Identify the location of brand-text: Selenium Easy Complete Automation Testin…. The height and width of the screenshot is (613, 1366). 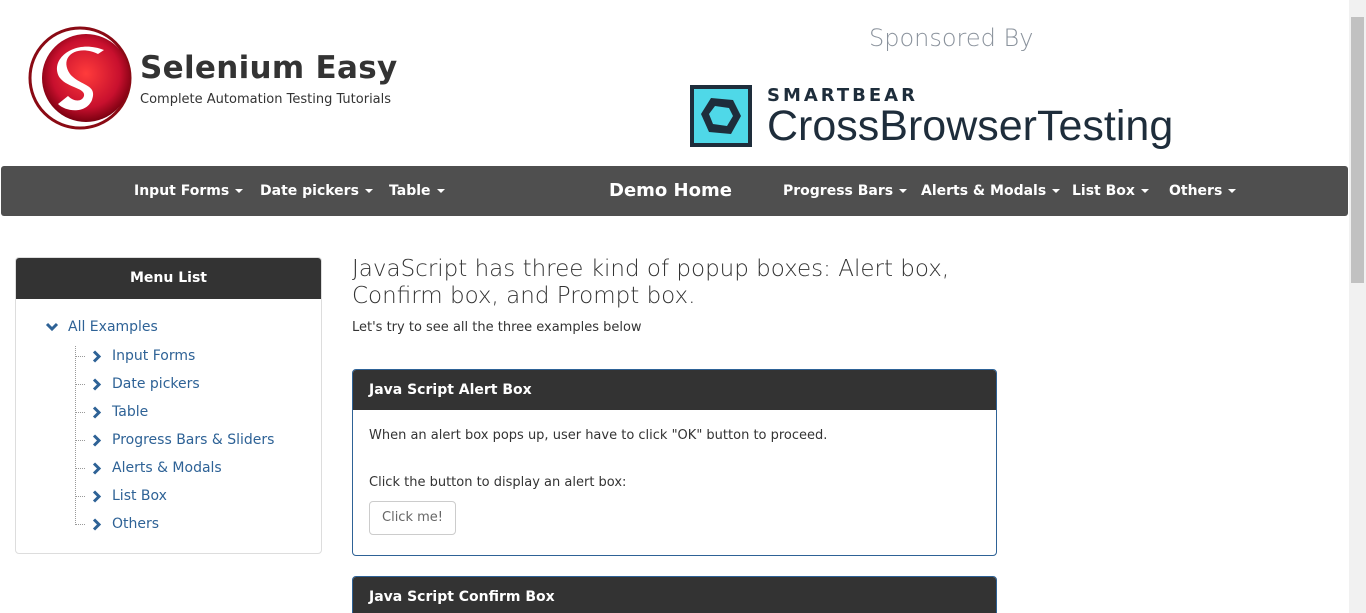
(290, 78).